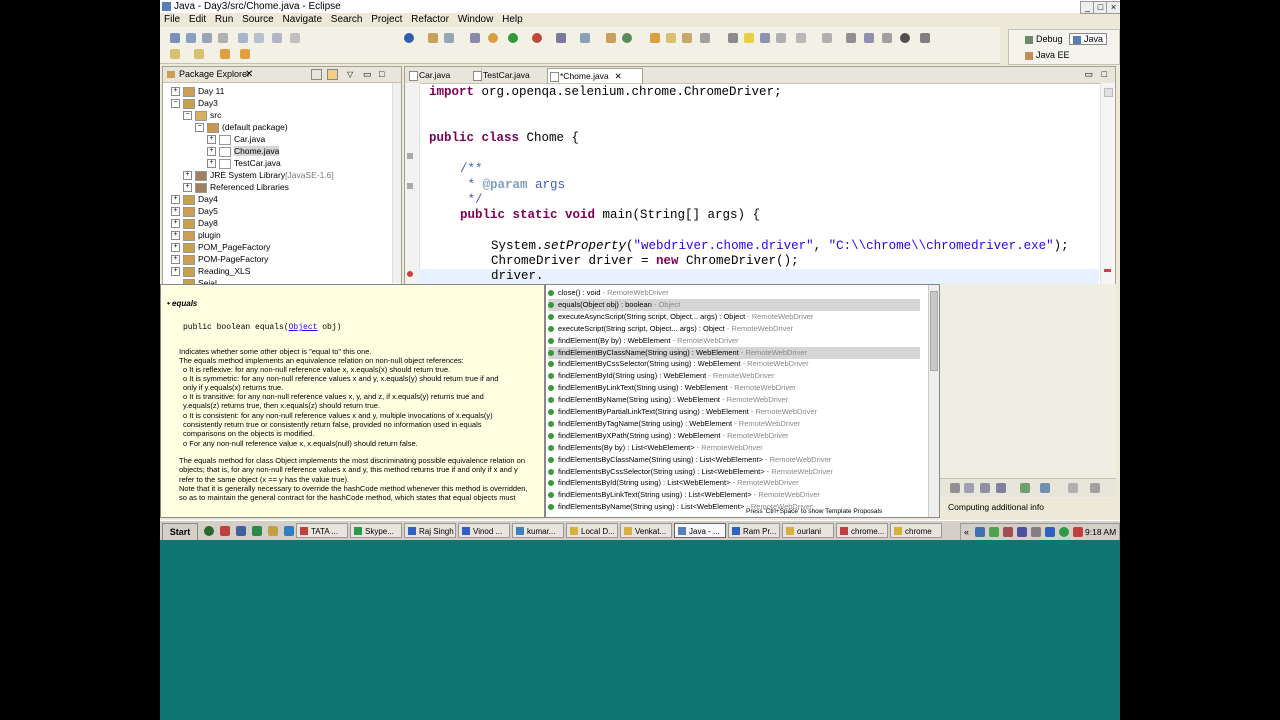 Image resolution: width=1280 pixels, height=720 pixels. Describe the element at coordinates (1100, 532) in the screenshot. I see `clock: 9:18 AM` at that location.